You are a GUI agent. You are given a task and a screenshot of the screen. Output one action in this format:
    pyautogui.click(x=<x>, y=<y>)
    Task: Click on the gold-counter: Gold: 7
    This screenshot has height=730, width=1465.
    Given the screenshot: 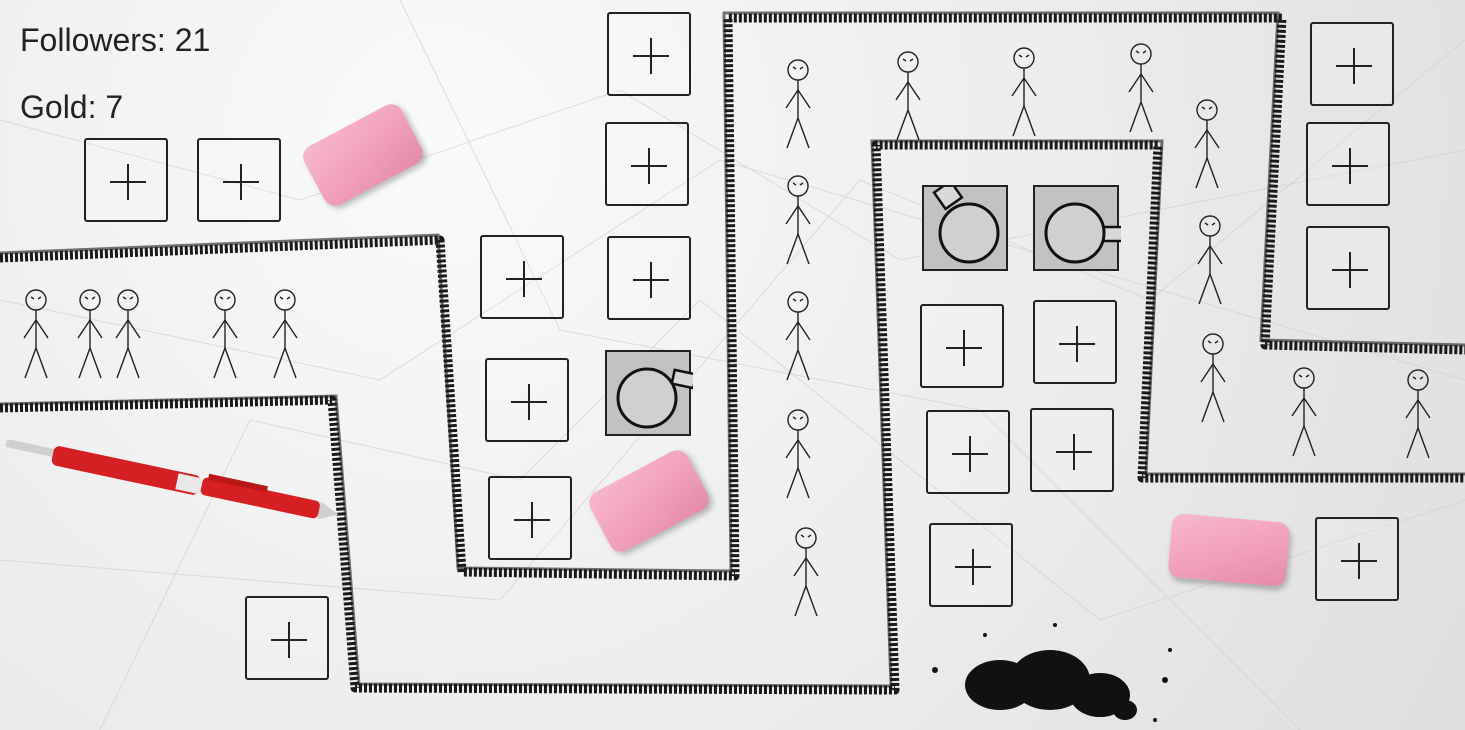 What is the action you would take?
    pyautogui.click(x=72, y=107)
    